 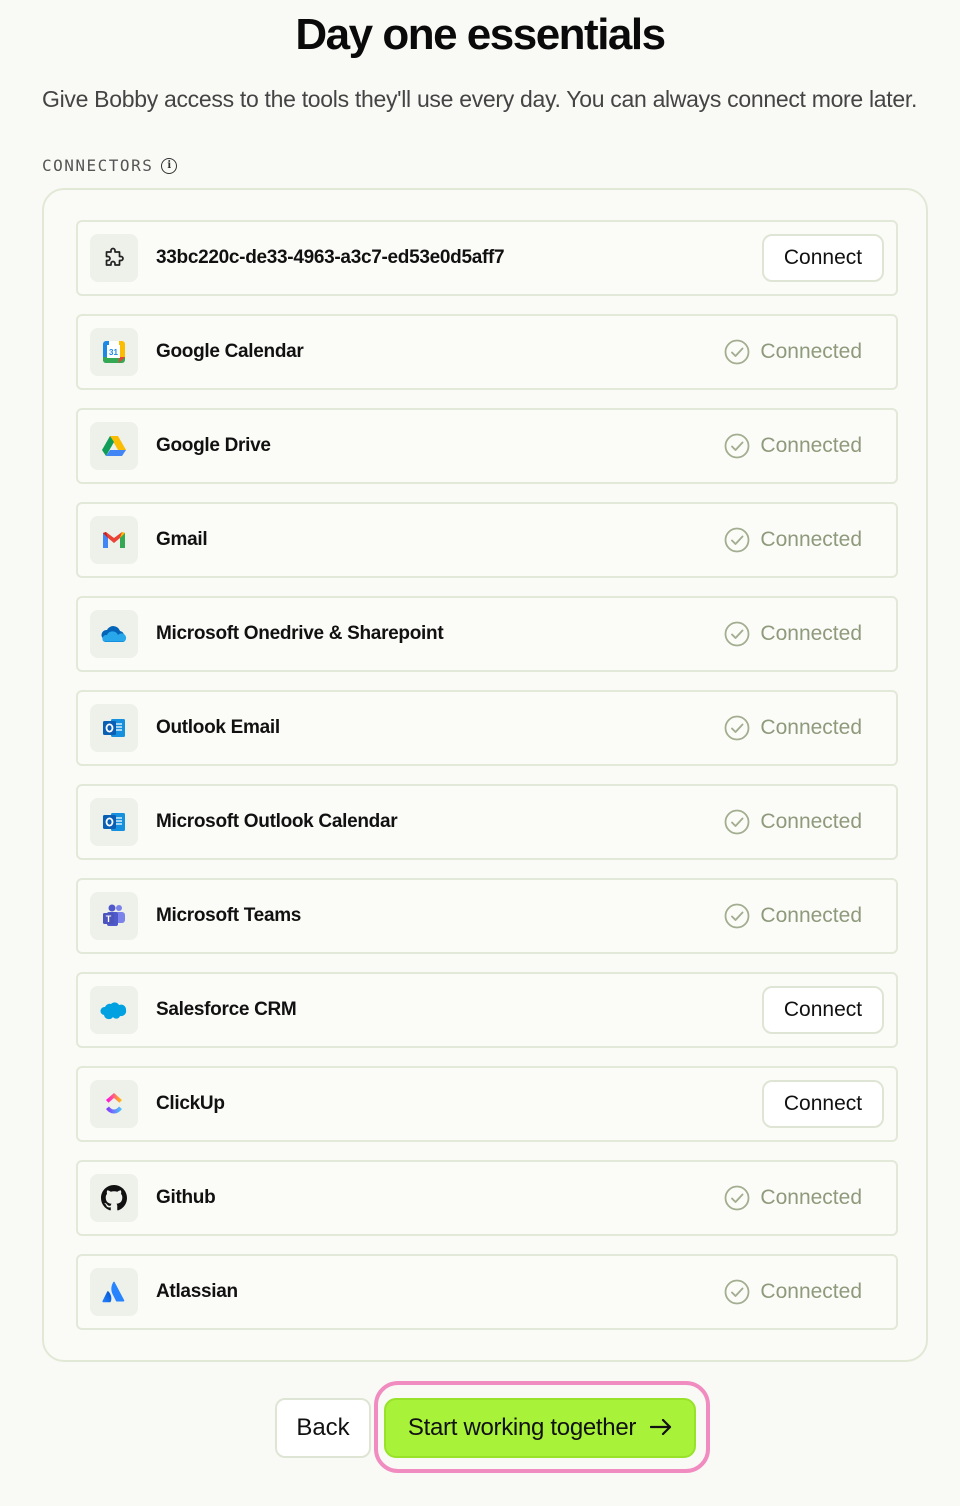 What do you see at coordinates (230, 351) in the screenshot?
I see `connector-name: Google Calendar` at bounding box center [230, 351].